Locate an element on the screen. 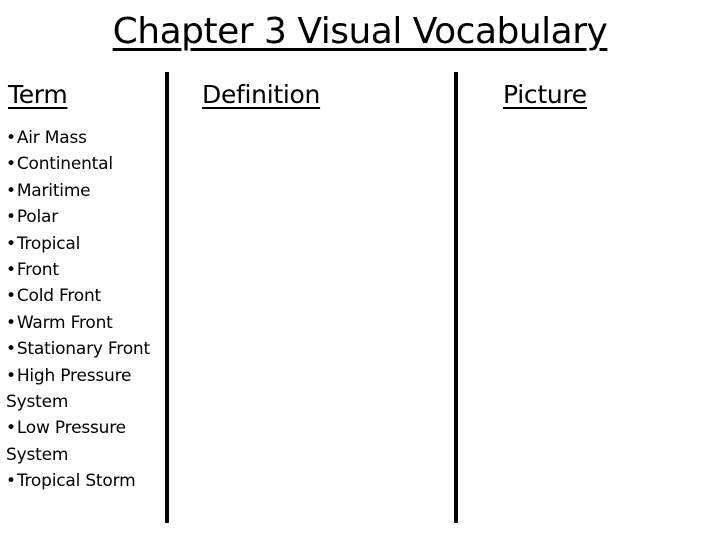 Image resolution: width=720 pixels, height=540 pixels. term-text: Low Pressure System is located at coordinates (66, 441).